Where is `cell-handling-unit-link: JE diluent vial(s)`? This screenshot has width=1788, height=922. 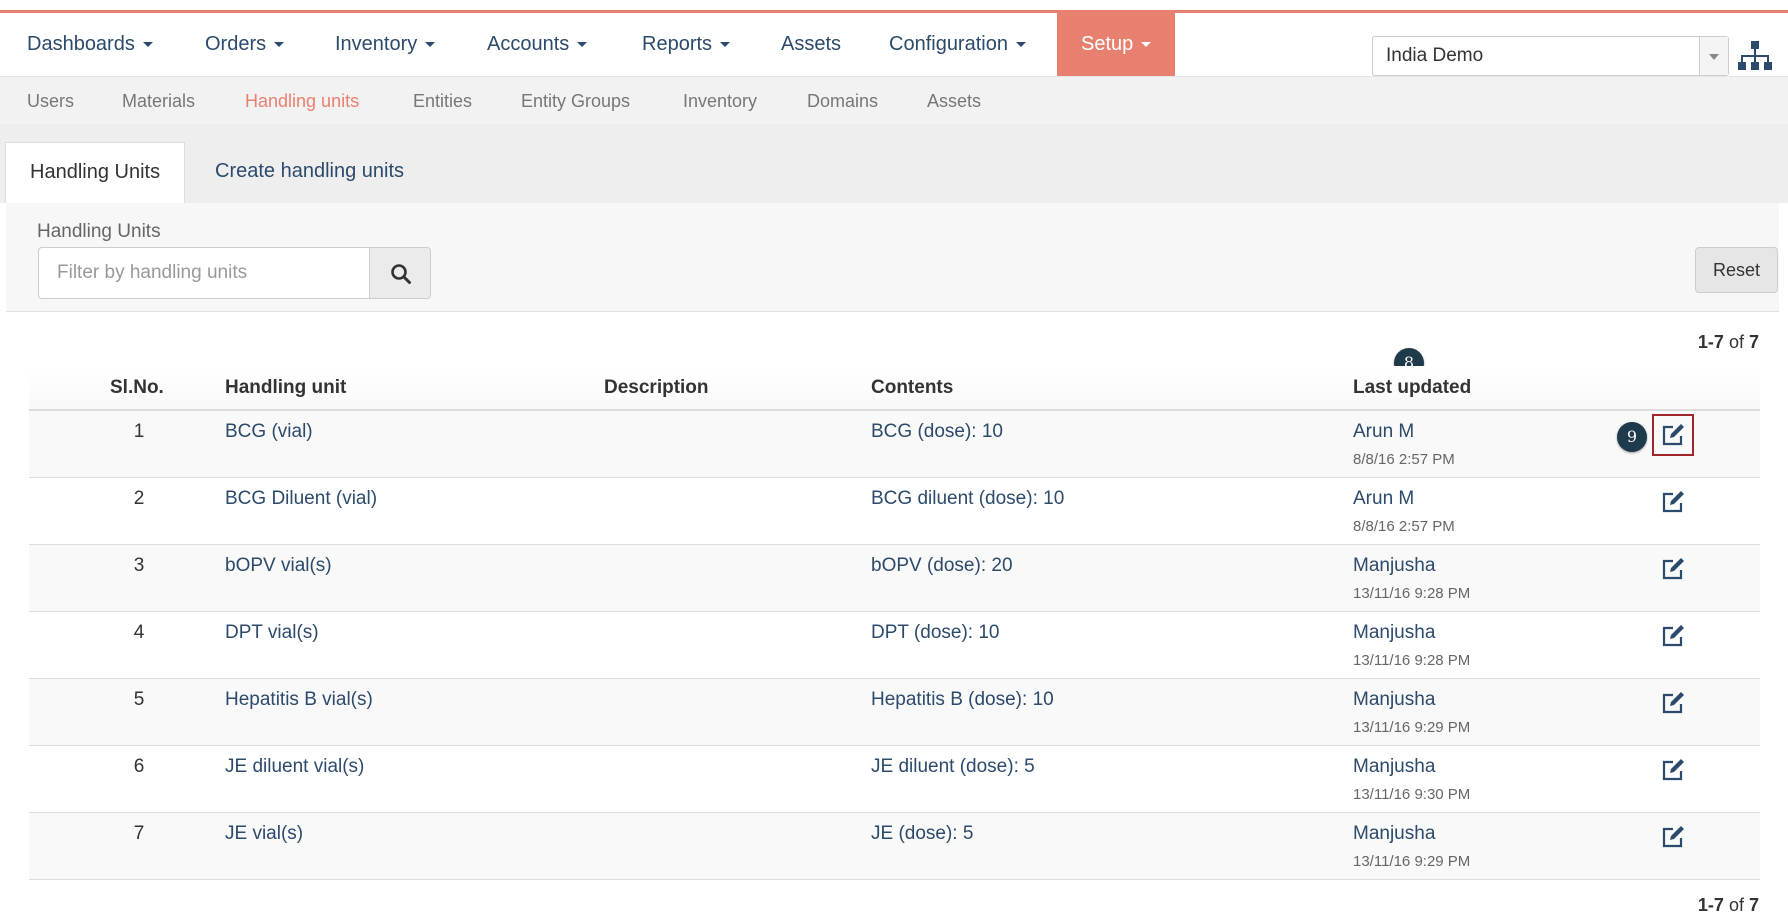 cell-handling-unit-link: JE diluent vial(s) is located at coordinates (294, 767).